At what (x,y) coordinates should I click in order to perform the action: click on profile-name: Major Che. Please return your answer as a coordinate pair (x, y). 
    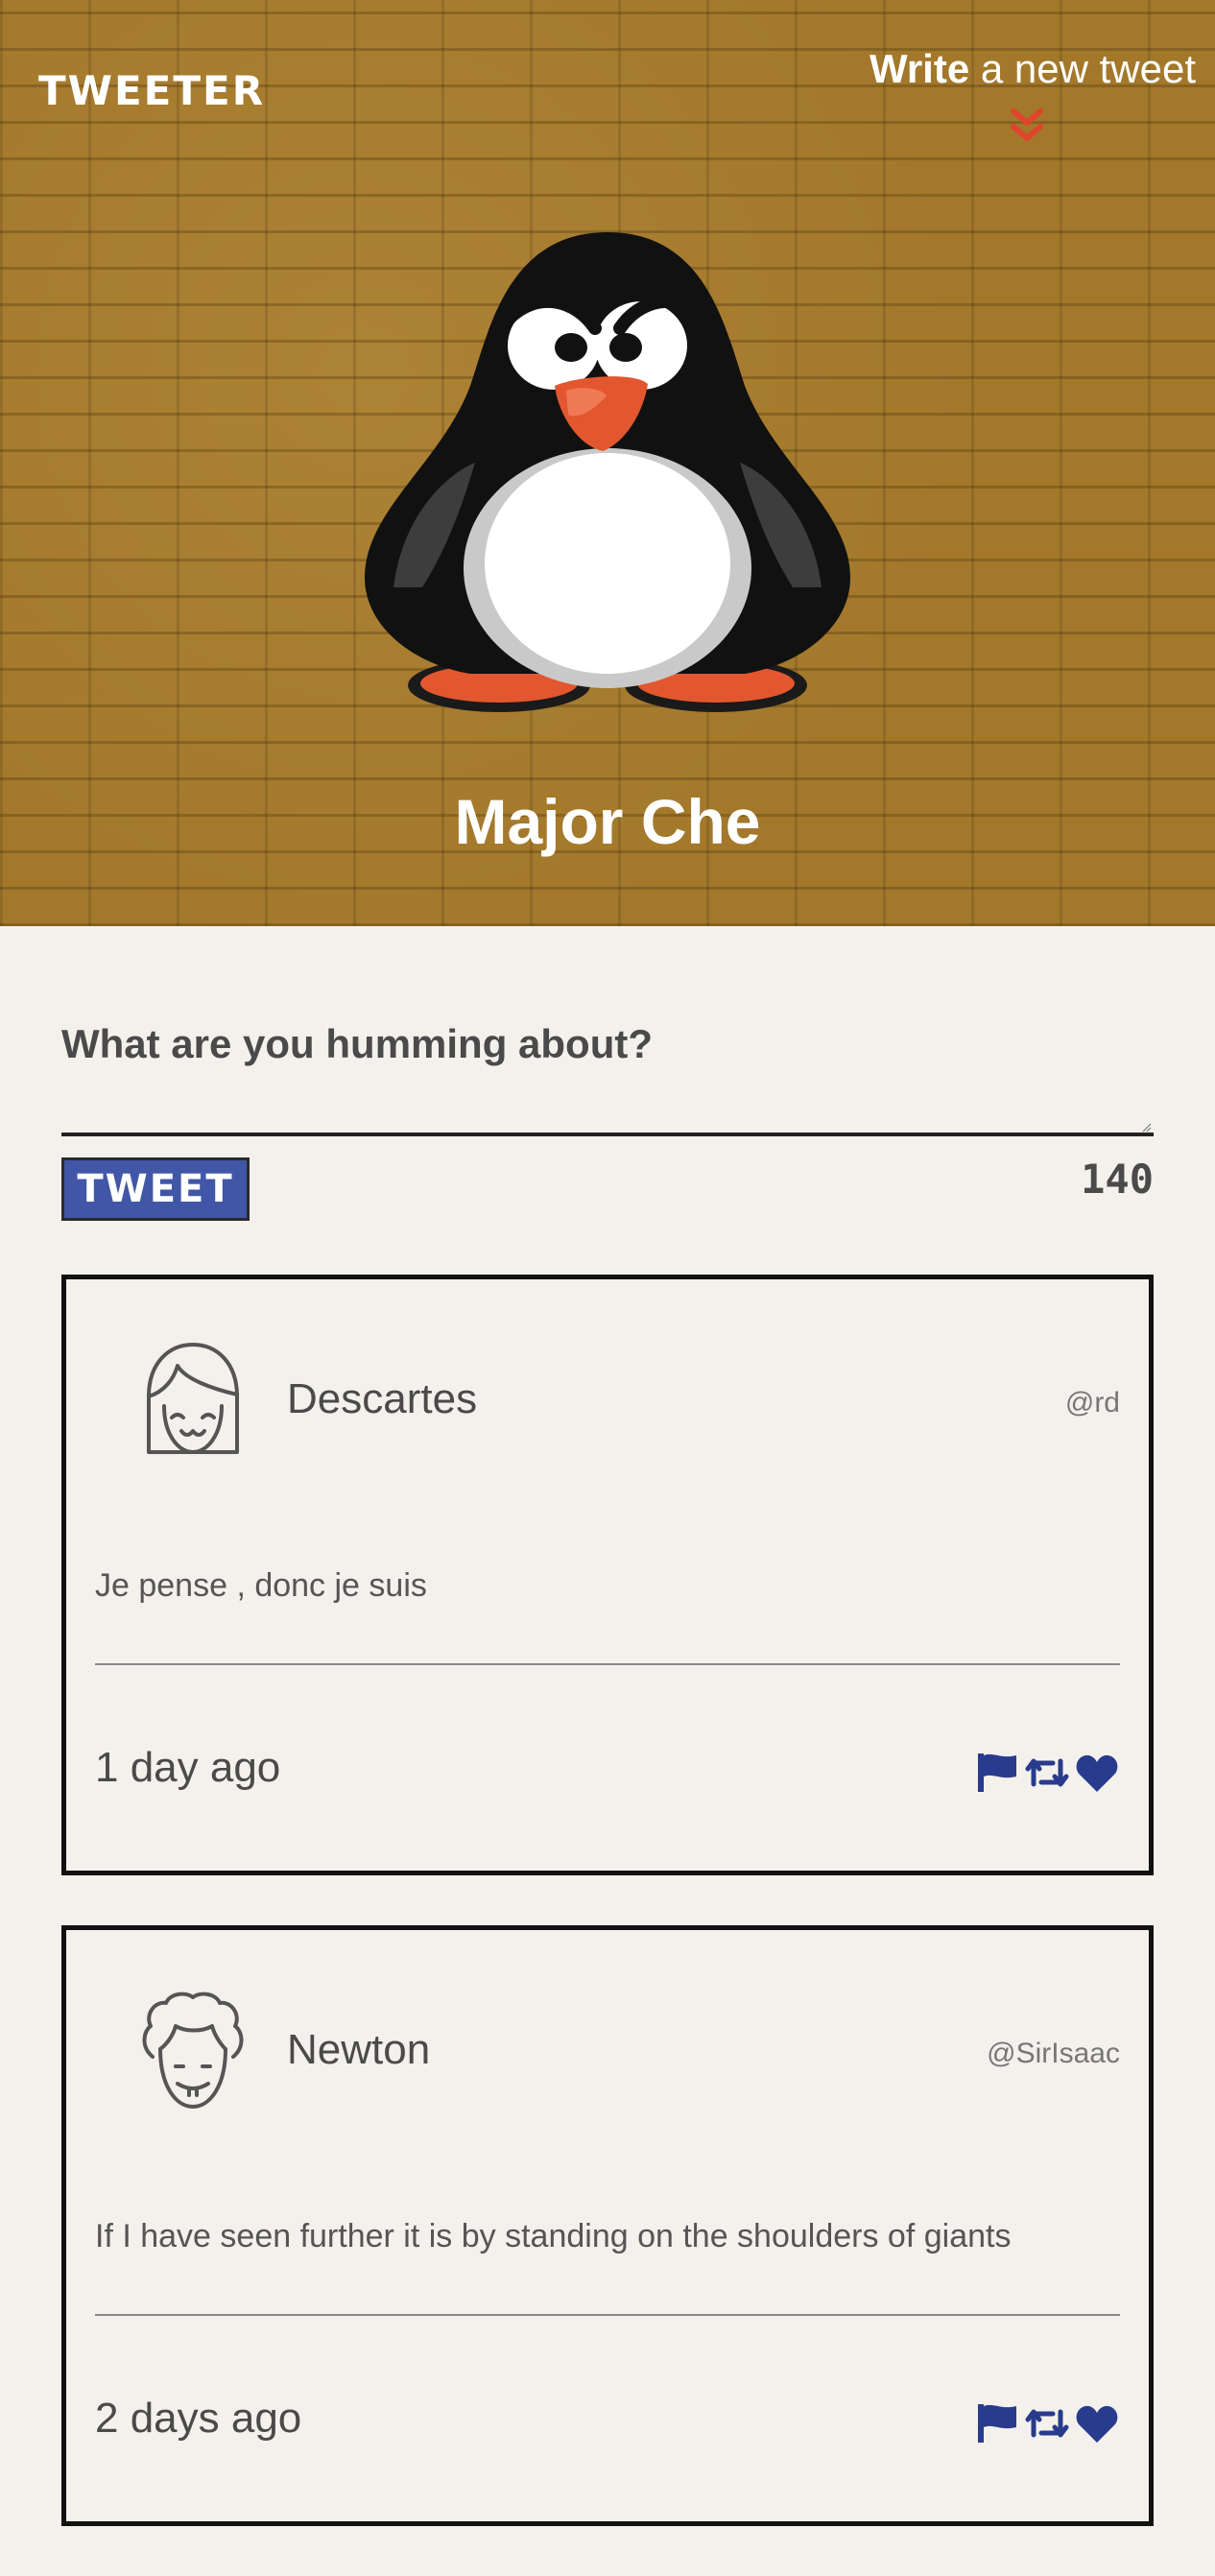
    Looking at the image, I should click on (608, 821).